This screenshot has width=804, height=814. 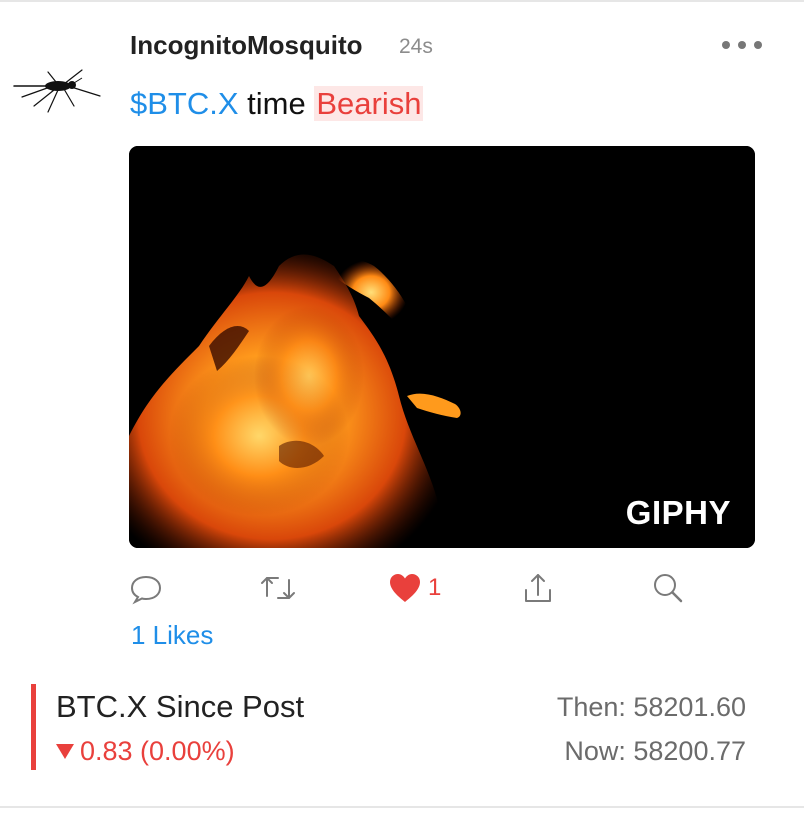 What do you see at coordinates (668, 588) in the screenshot?
I see `search-icon` at bounding box center [668, 588].